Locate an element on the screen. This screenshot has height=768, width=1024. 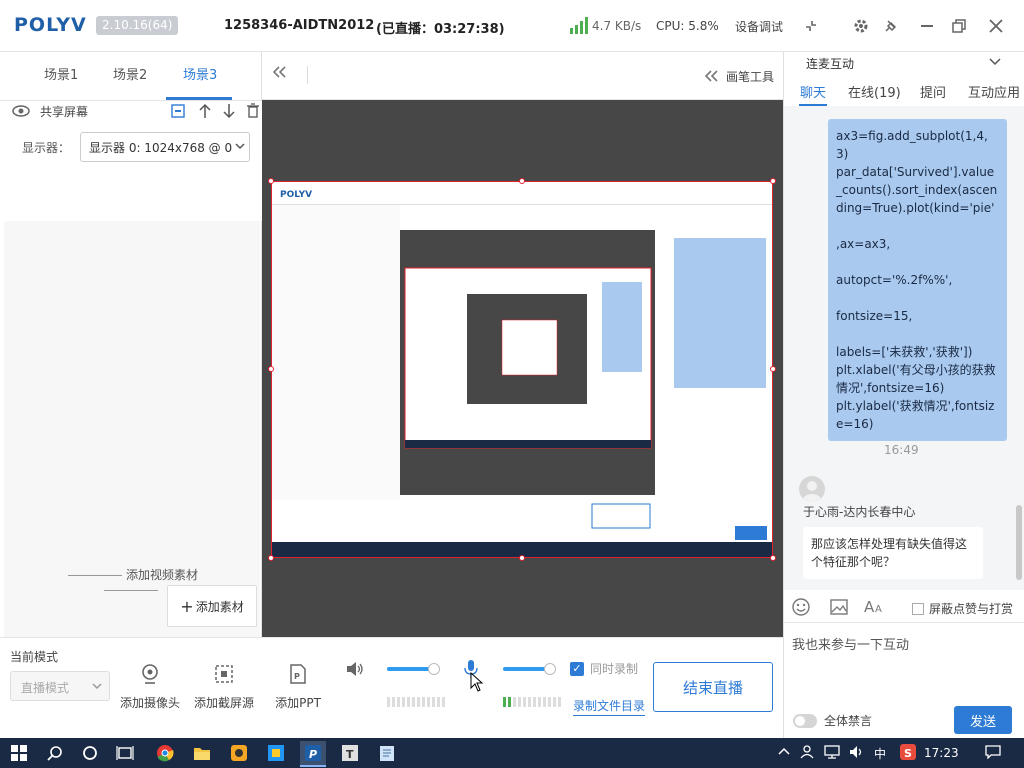
interaction-title: 连麦互动 is located at coordinates (830, 64).